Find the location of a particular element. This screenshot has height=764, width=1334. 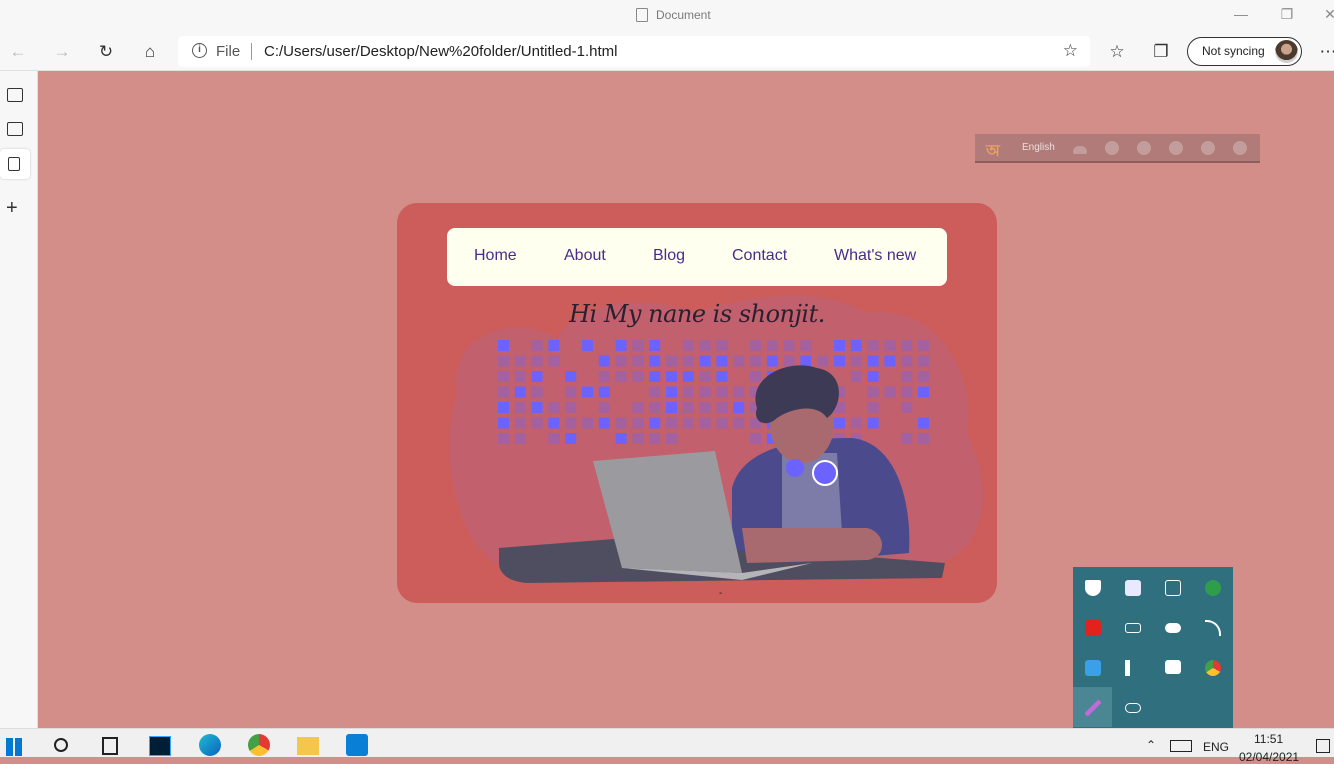

greeting-heading: Hi My nane is shonjit. is located at coordinates (697, 314).